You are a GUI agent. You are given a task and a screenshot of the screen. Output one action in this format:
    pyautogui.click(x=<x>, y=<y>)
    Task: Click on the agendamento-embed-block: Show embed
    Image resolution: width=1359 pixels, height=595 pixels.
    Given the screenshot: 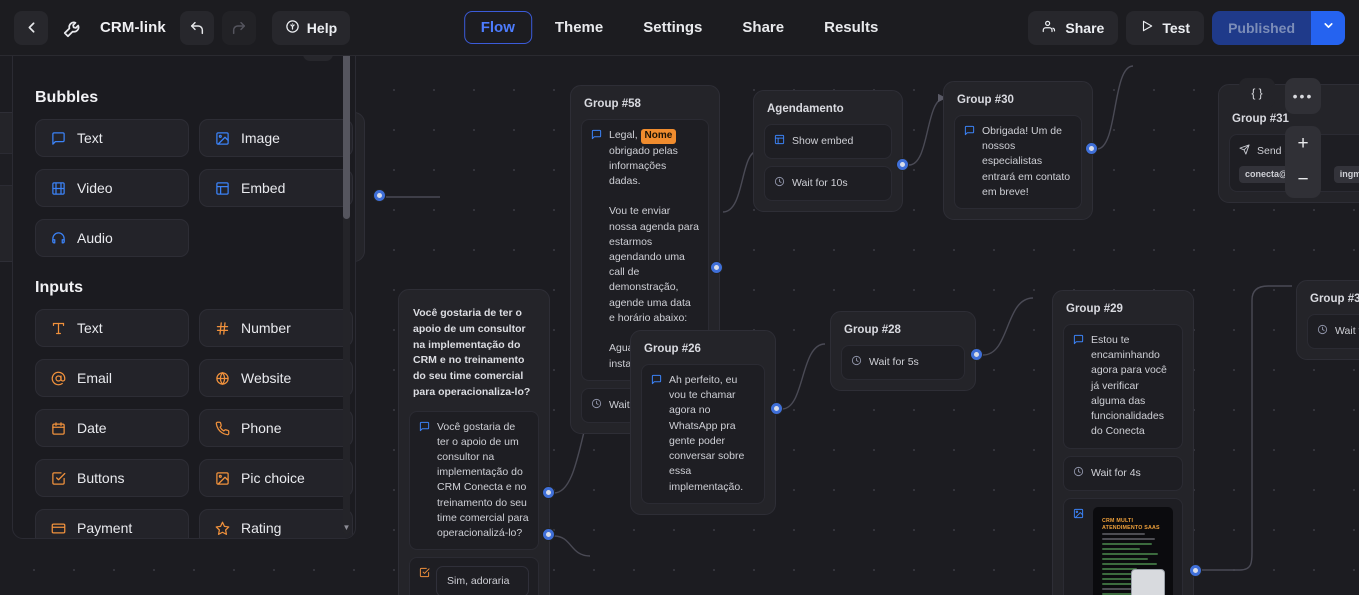 What is the action you would take?
    pyautogui.click(x=828, y=142)
    